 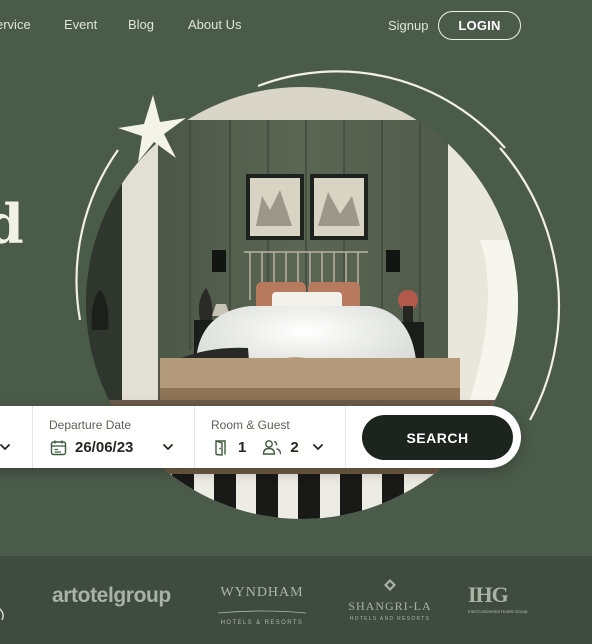 I want to click on ihg-name: IHG, so click(x=488, y=594).